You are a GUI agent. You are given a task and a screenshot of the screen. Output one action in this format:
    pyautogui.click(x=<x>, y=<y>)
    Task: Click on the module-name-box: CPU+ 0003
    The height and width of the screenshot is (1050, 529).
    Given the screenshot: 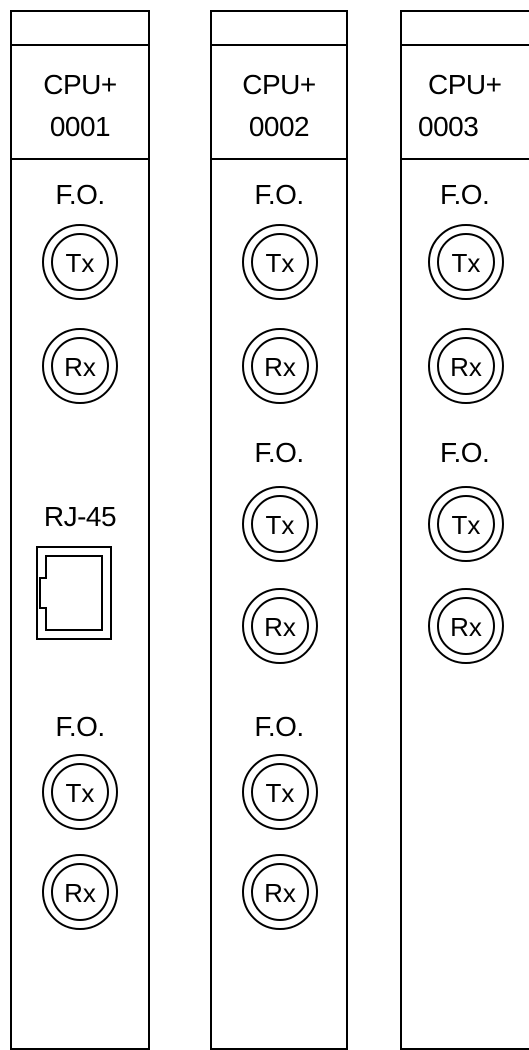 What is the action you would take?
    pyautogui.click(x=465, y=103)
    